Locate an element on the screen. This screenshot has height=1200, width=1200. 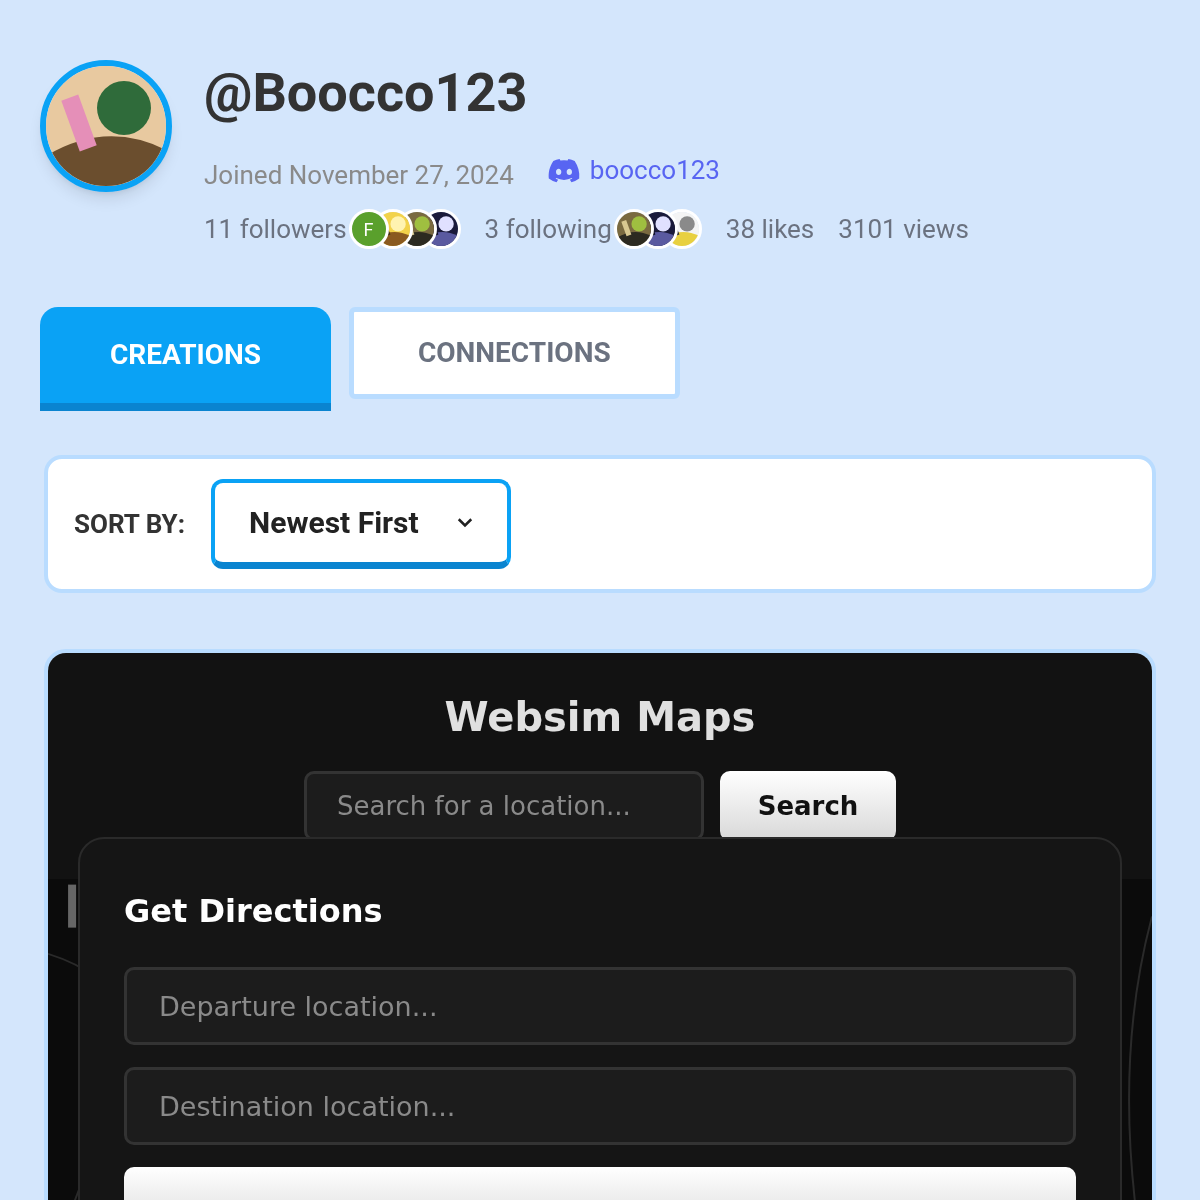
sort-select: Newest First is located at coordinates (361, 524).